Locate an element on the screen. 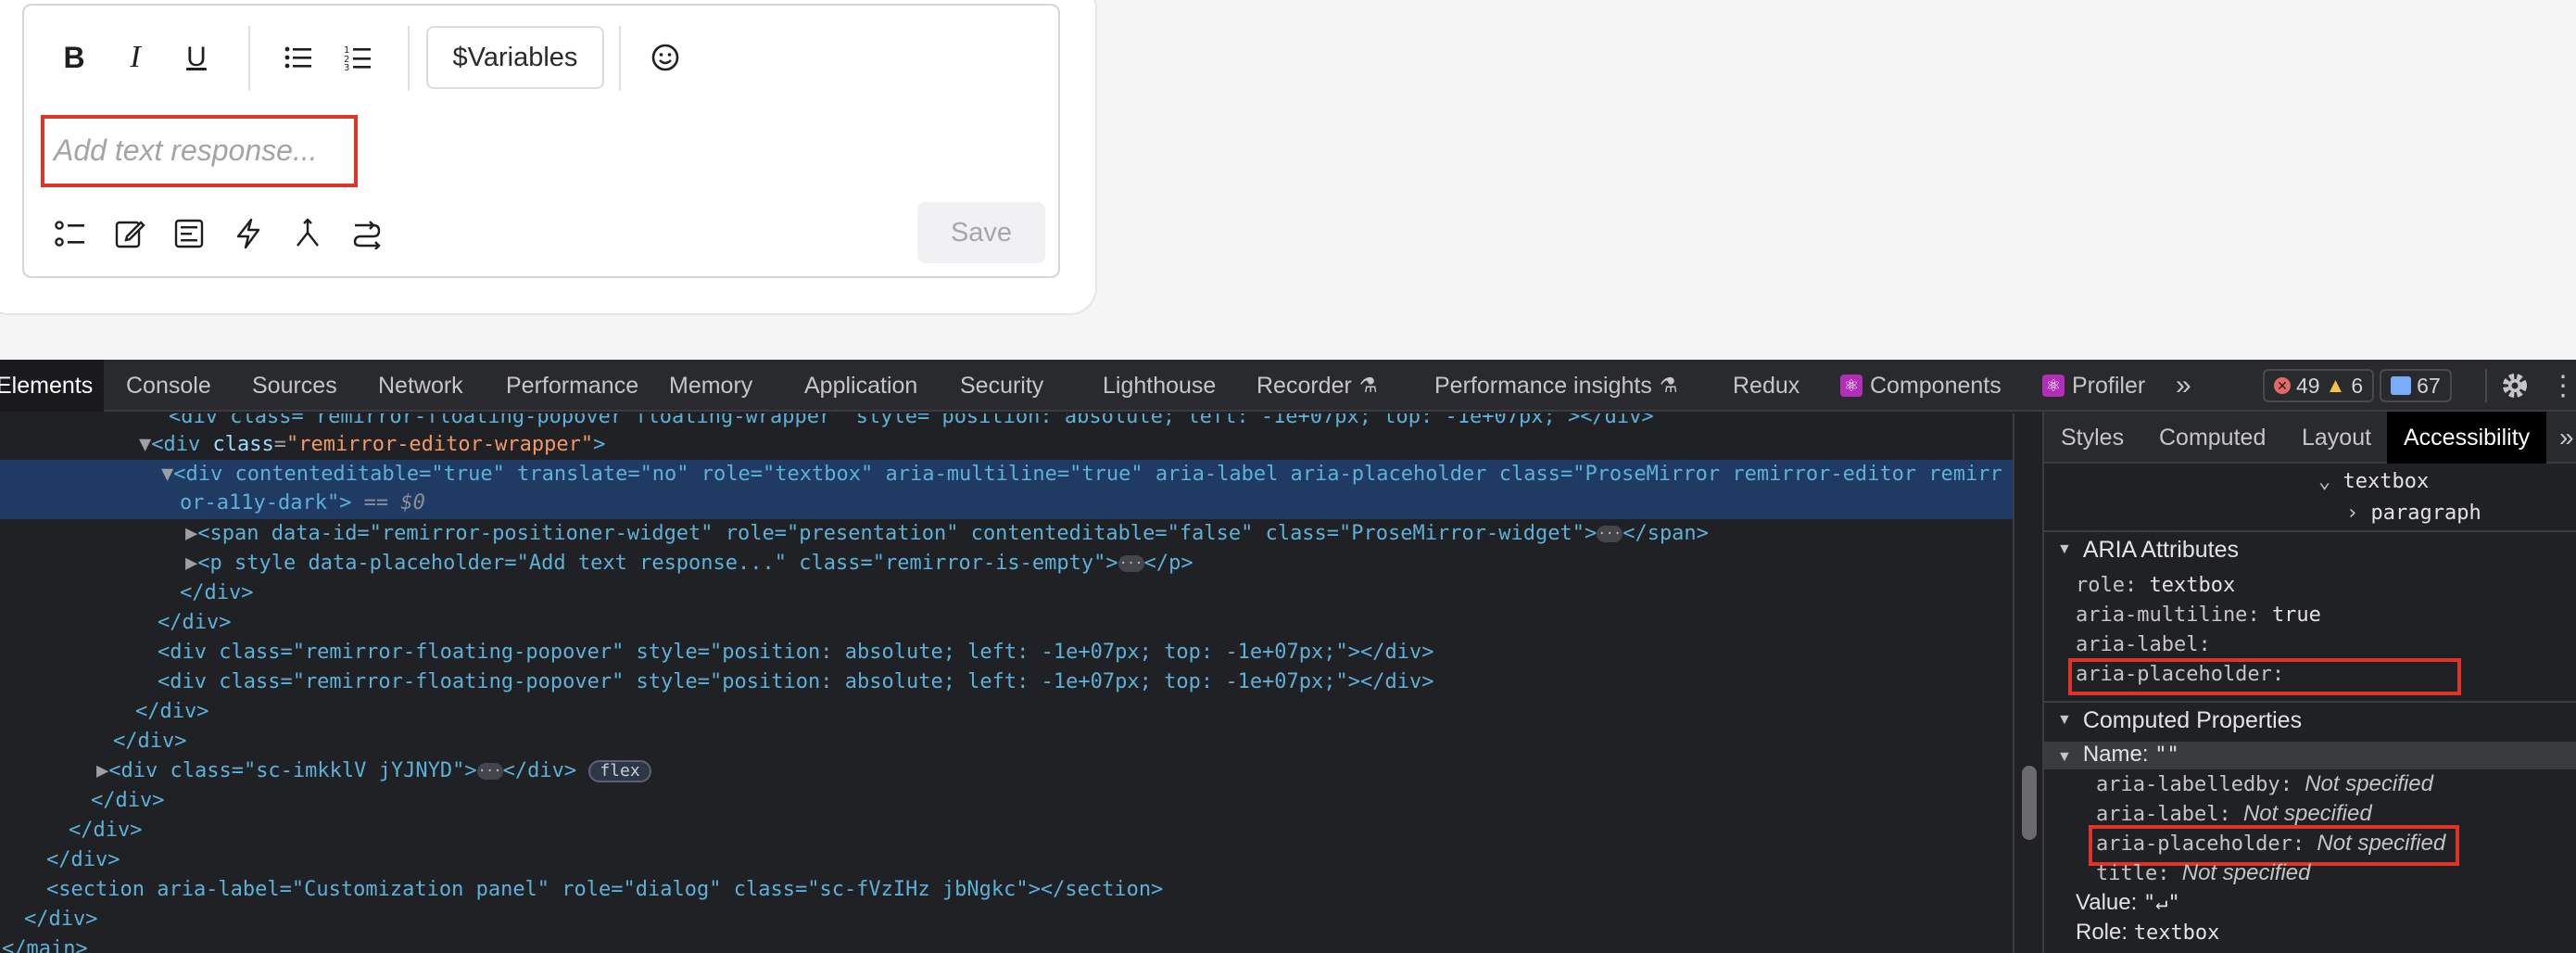 The image size is (2576, 953). split-icon is located at coordinates (308, 233).